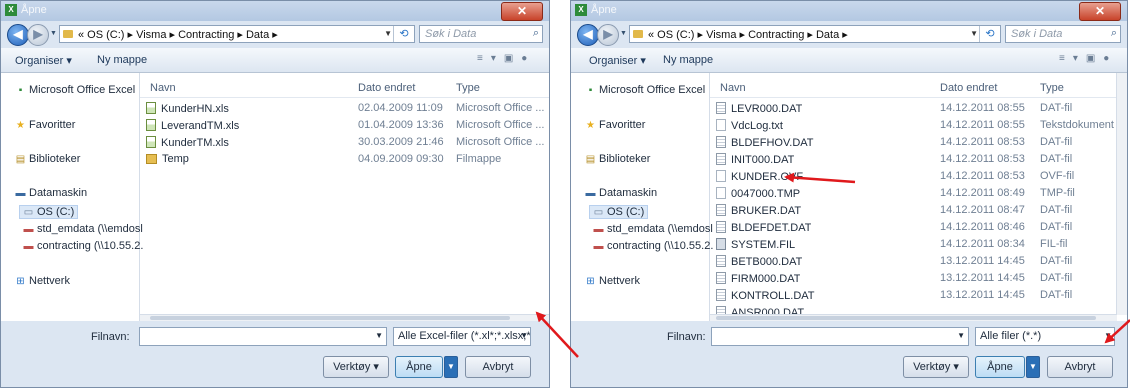 The width and height of the screenshot is (1130, 390). I want to click on file-row: 0047000.TMP 14.12.2011 08:49 TMP-fil, so click(918, 193).